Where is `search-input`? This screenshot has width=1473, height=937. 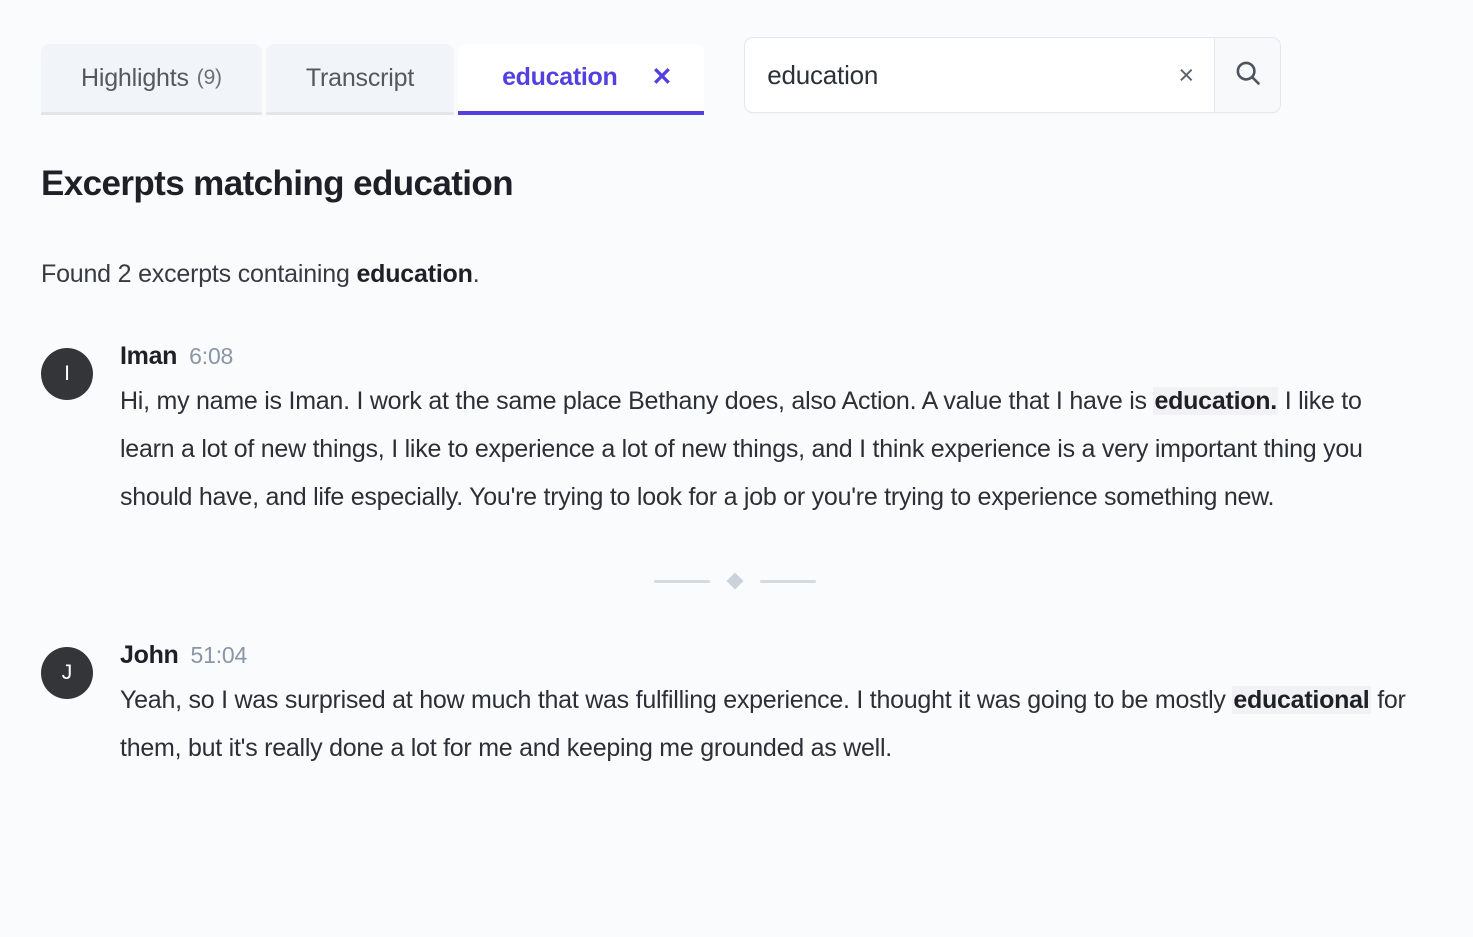
search-input is located at coordinates (952, 75).